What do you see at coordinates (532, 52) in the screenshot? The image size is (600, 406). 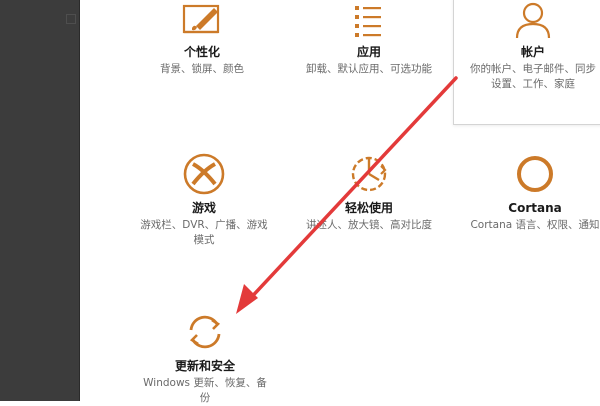 I see `tile-title: 帐户` at bounding box center [532, 52].